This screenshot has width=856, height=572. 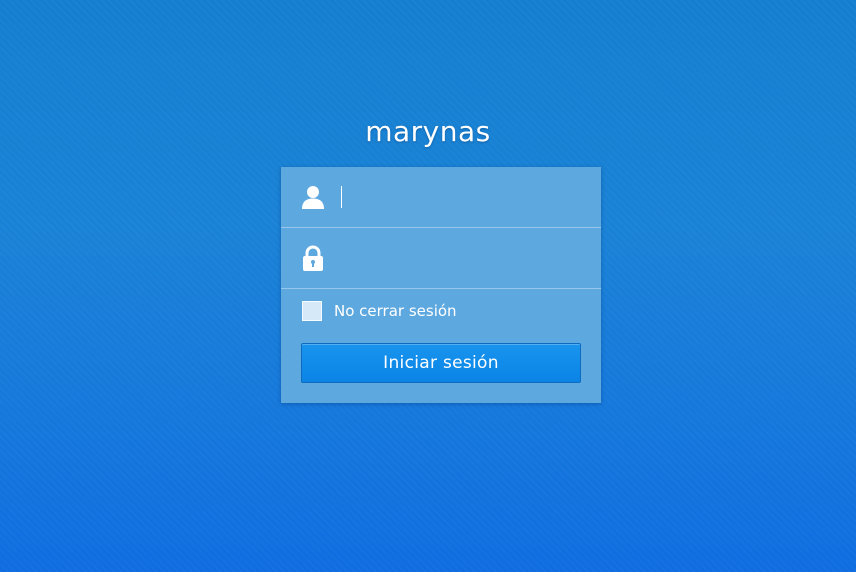 What do you see at coordinates (463, 258) in the screenshot?
I see `password-input` at bounding box center [463, 258].